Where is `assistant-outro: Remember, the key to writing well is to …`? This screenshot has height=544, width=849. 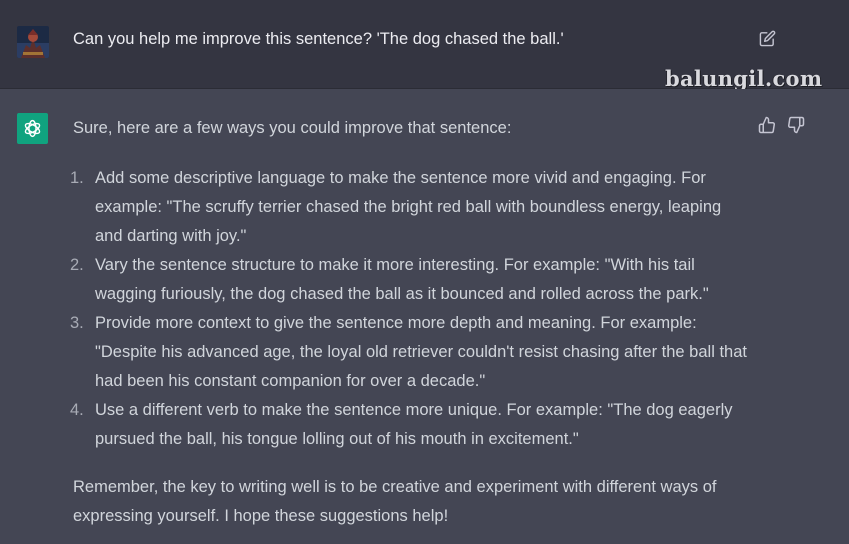
assistant-outro: Remember, the key to writing well is to … is located at coordinates (395, 501).